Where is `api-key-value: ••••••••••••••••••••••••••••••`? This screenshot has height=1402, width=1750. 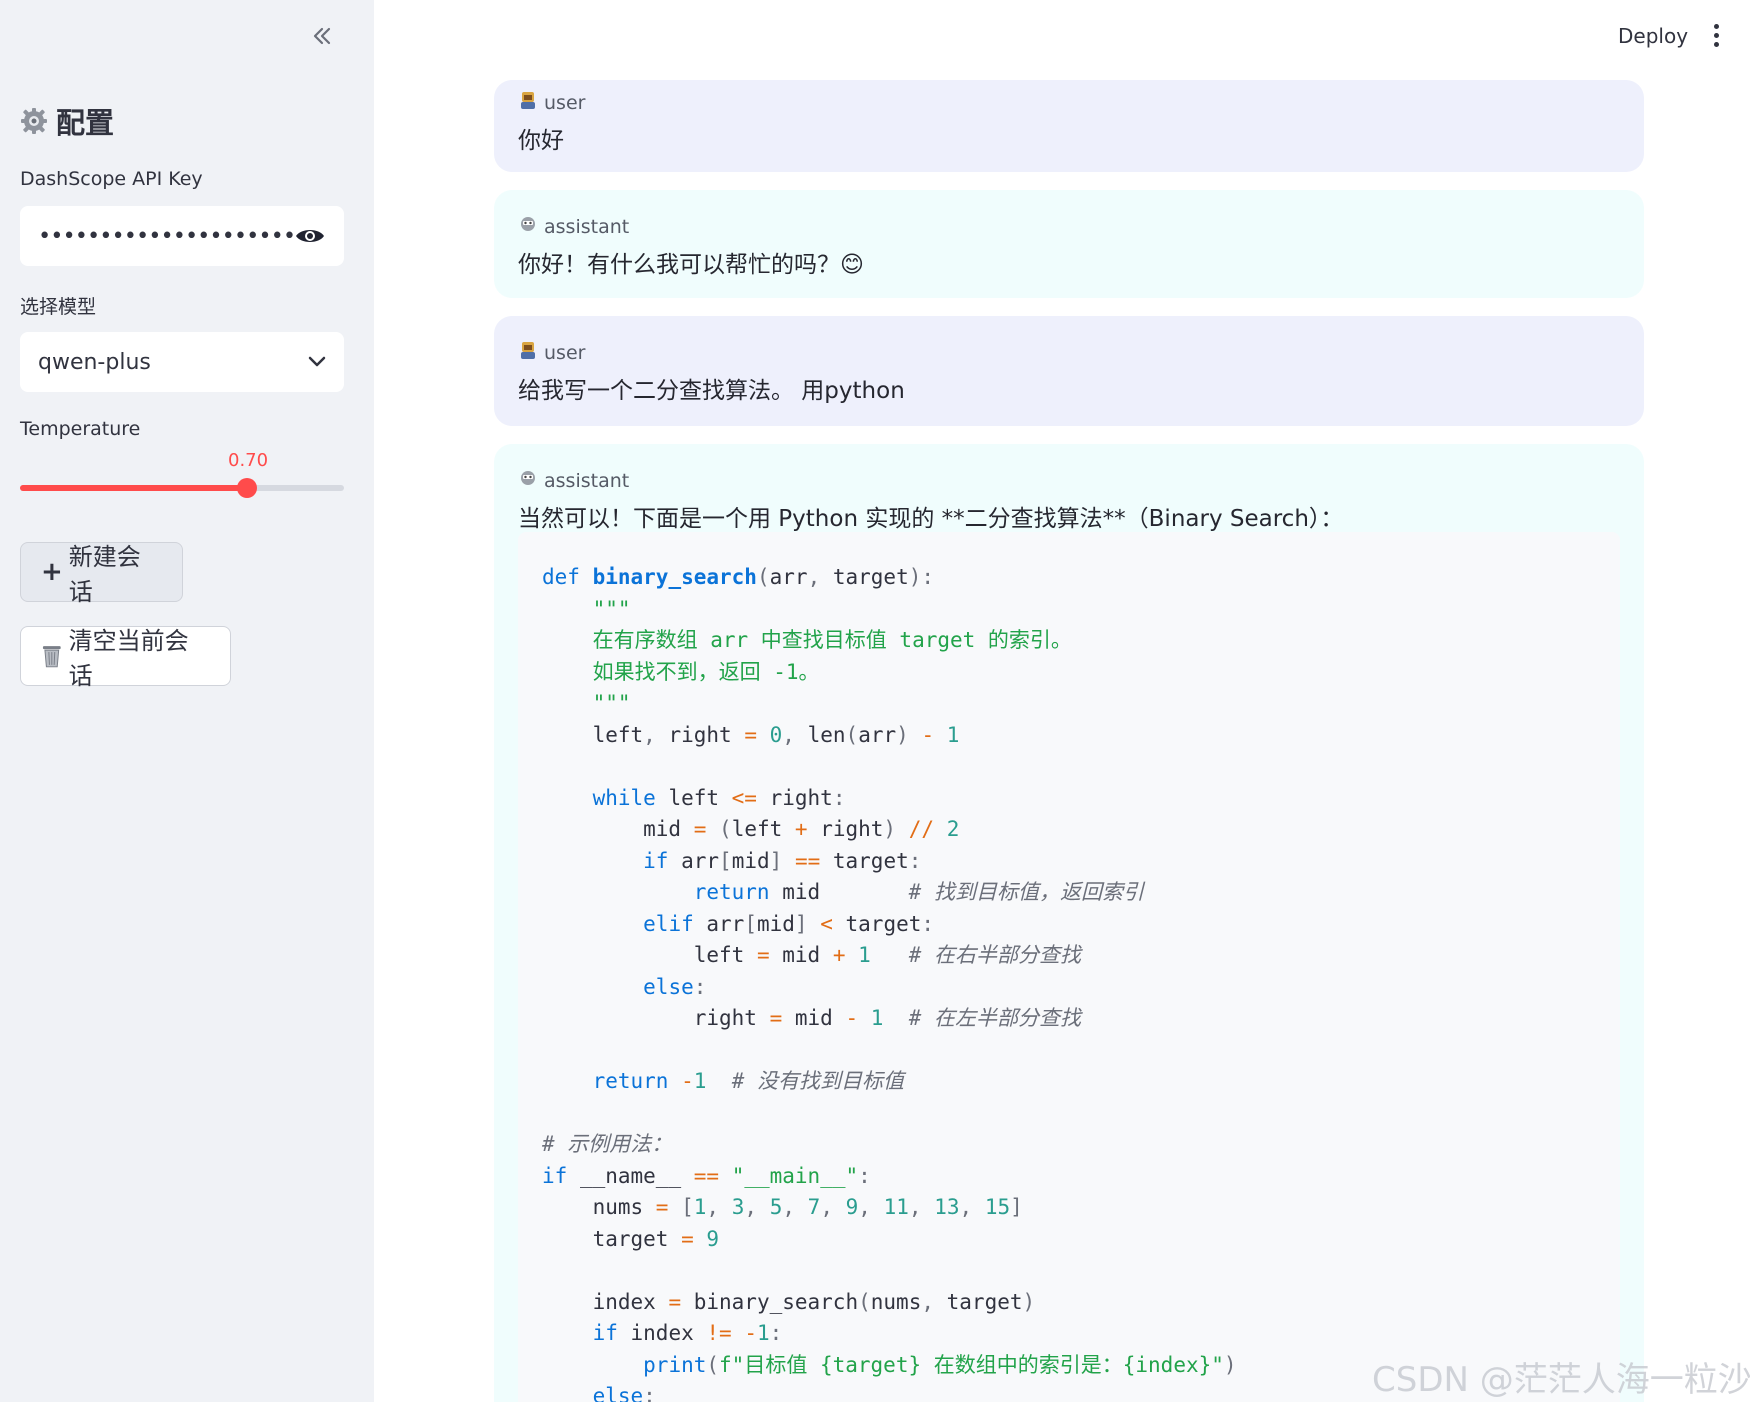 api-key-value: •••••••••••••••••••••••••••••• is located at coordinates (166, 236).